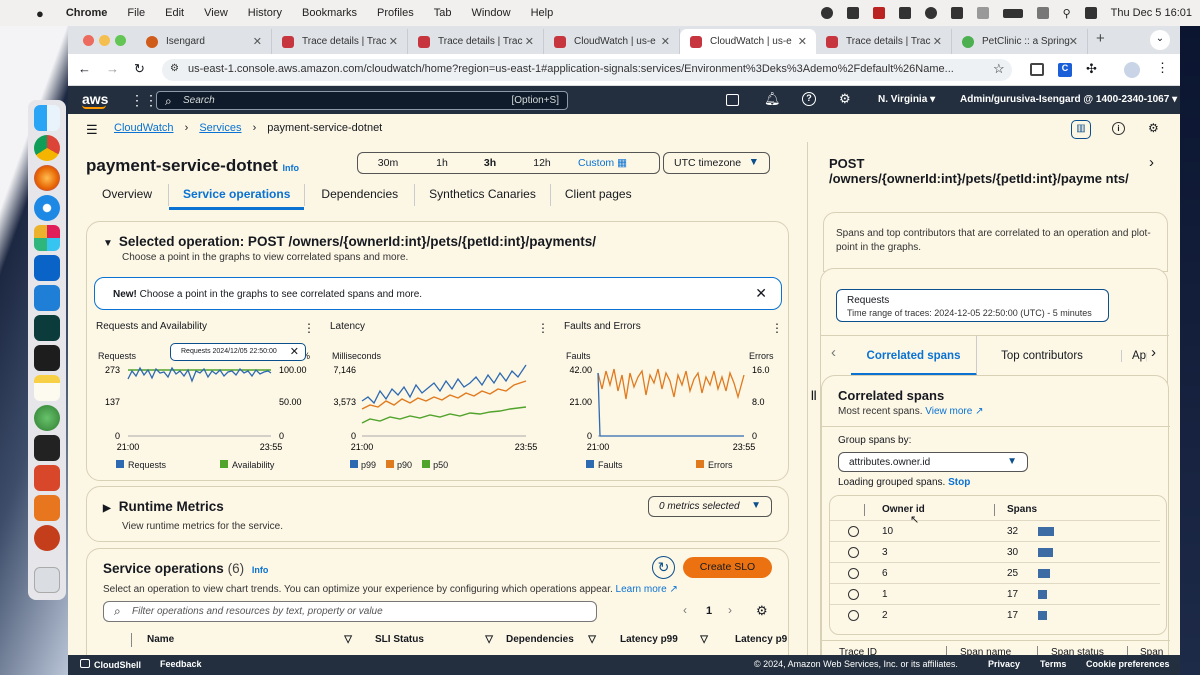  Describe the element at coordinates (716, 163) in the screenshot. I see `timezone-select: UTC timezone ▼` at that location.